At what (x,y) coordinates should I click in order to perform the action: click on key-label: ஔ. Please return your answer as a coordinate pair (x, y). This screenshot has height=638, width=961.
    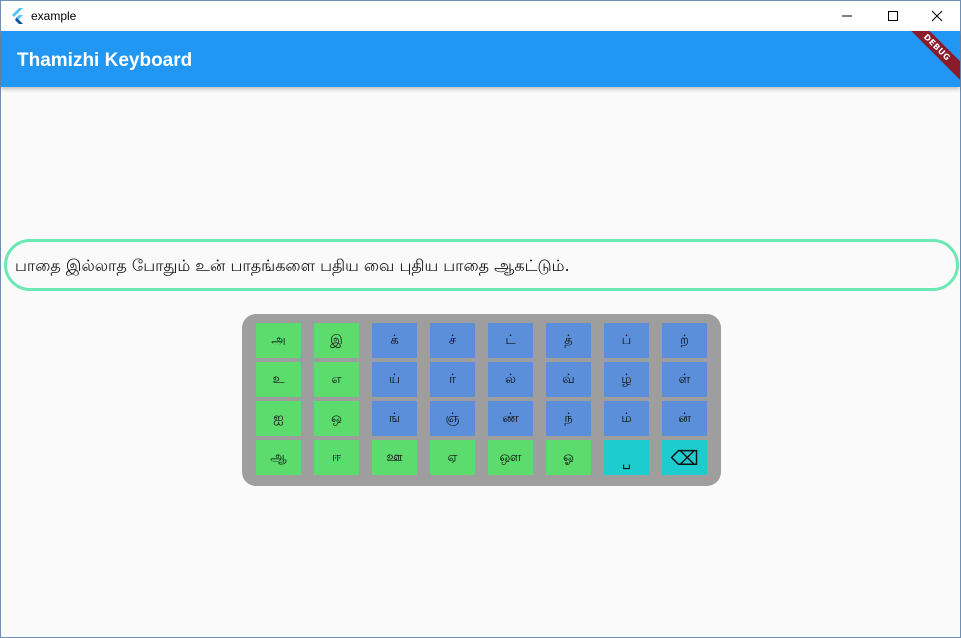
    Looking at the image, I should click on (510, 457).